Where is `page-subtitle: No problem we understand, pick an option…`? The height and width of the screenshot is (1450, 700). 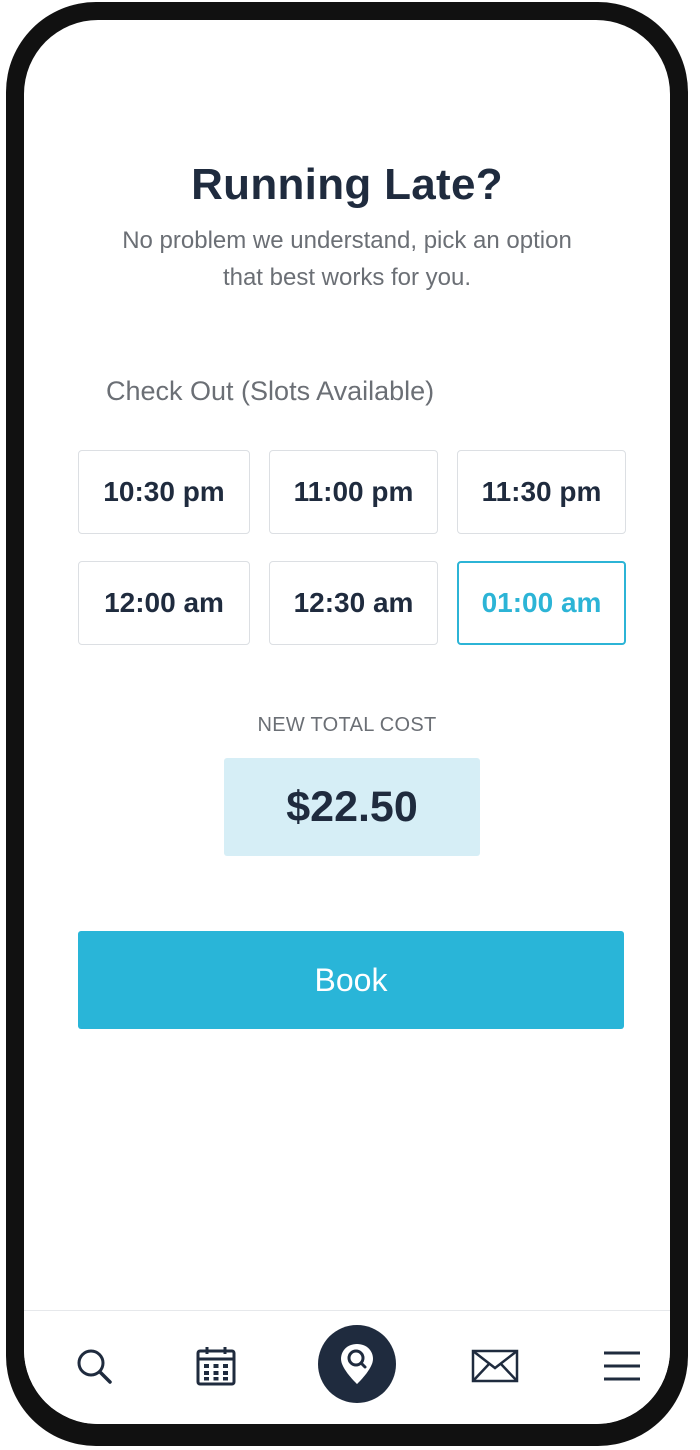 page-subtitle: No problem we understand, pick an option… is located at coordinates (347, 259).